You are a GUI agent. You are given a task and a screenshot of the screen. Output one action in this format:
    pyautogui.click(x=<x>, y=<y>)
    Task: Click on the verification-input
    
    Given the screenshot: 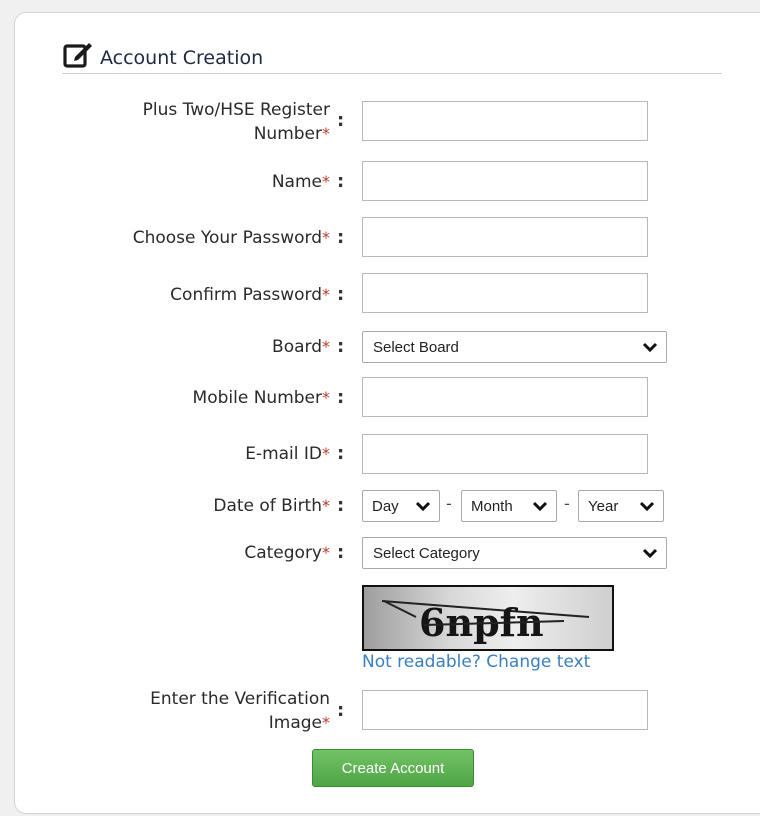 What is the action you would take?
    pyautogui.click(x=505, y=710)
    